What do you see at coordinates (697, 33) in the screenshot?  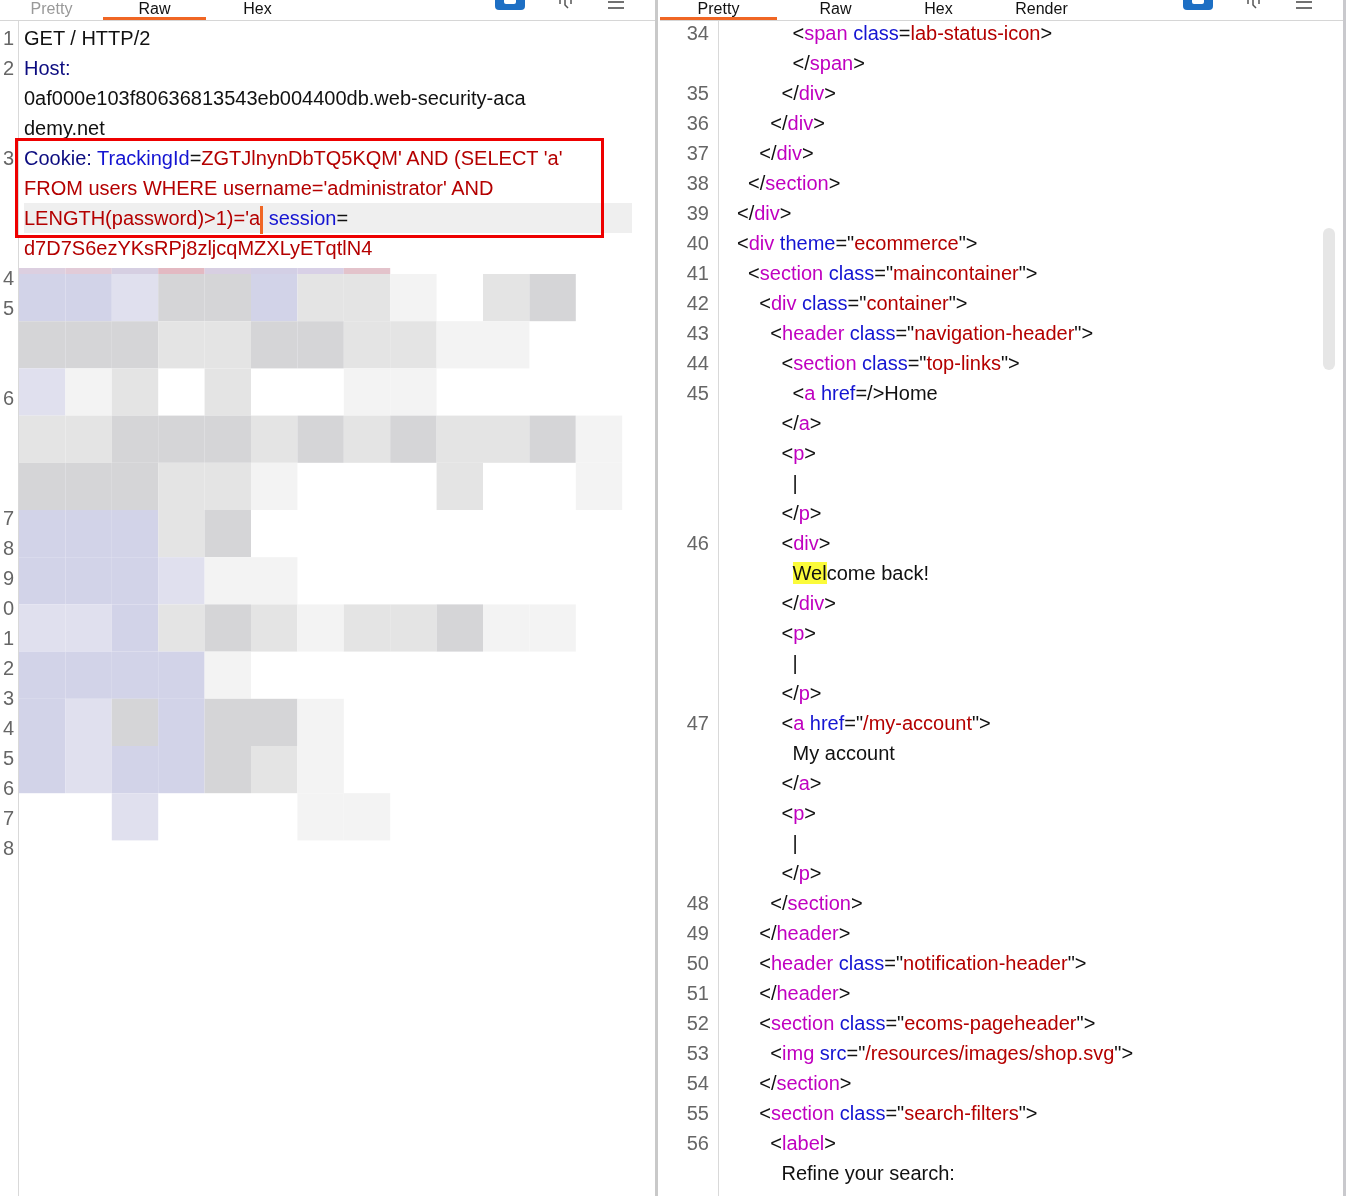 I see `line-number: 34` at bounding box center [697, 33].